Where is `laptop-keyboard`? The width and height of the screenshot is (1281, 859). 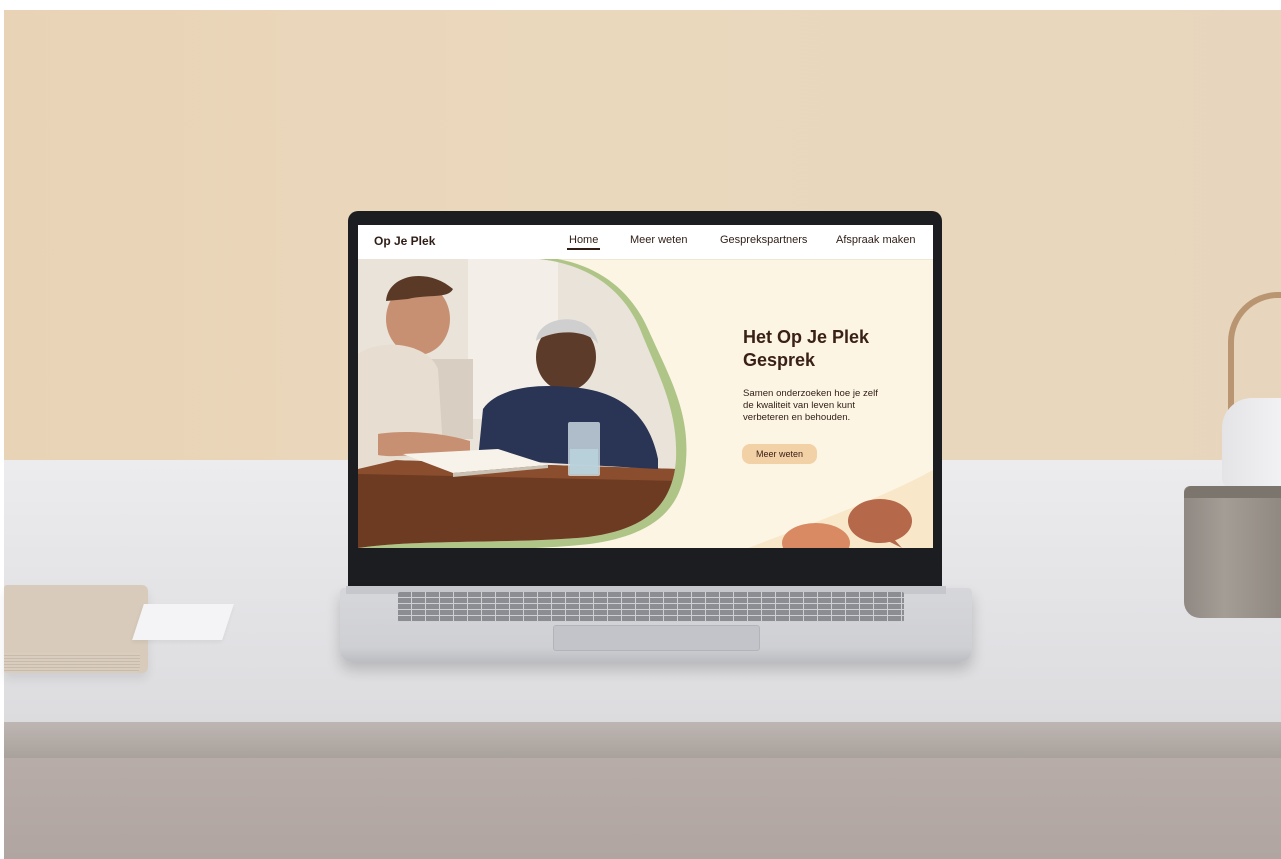
laptop-keyboard is located at coordinates (651, 607).